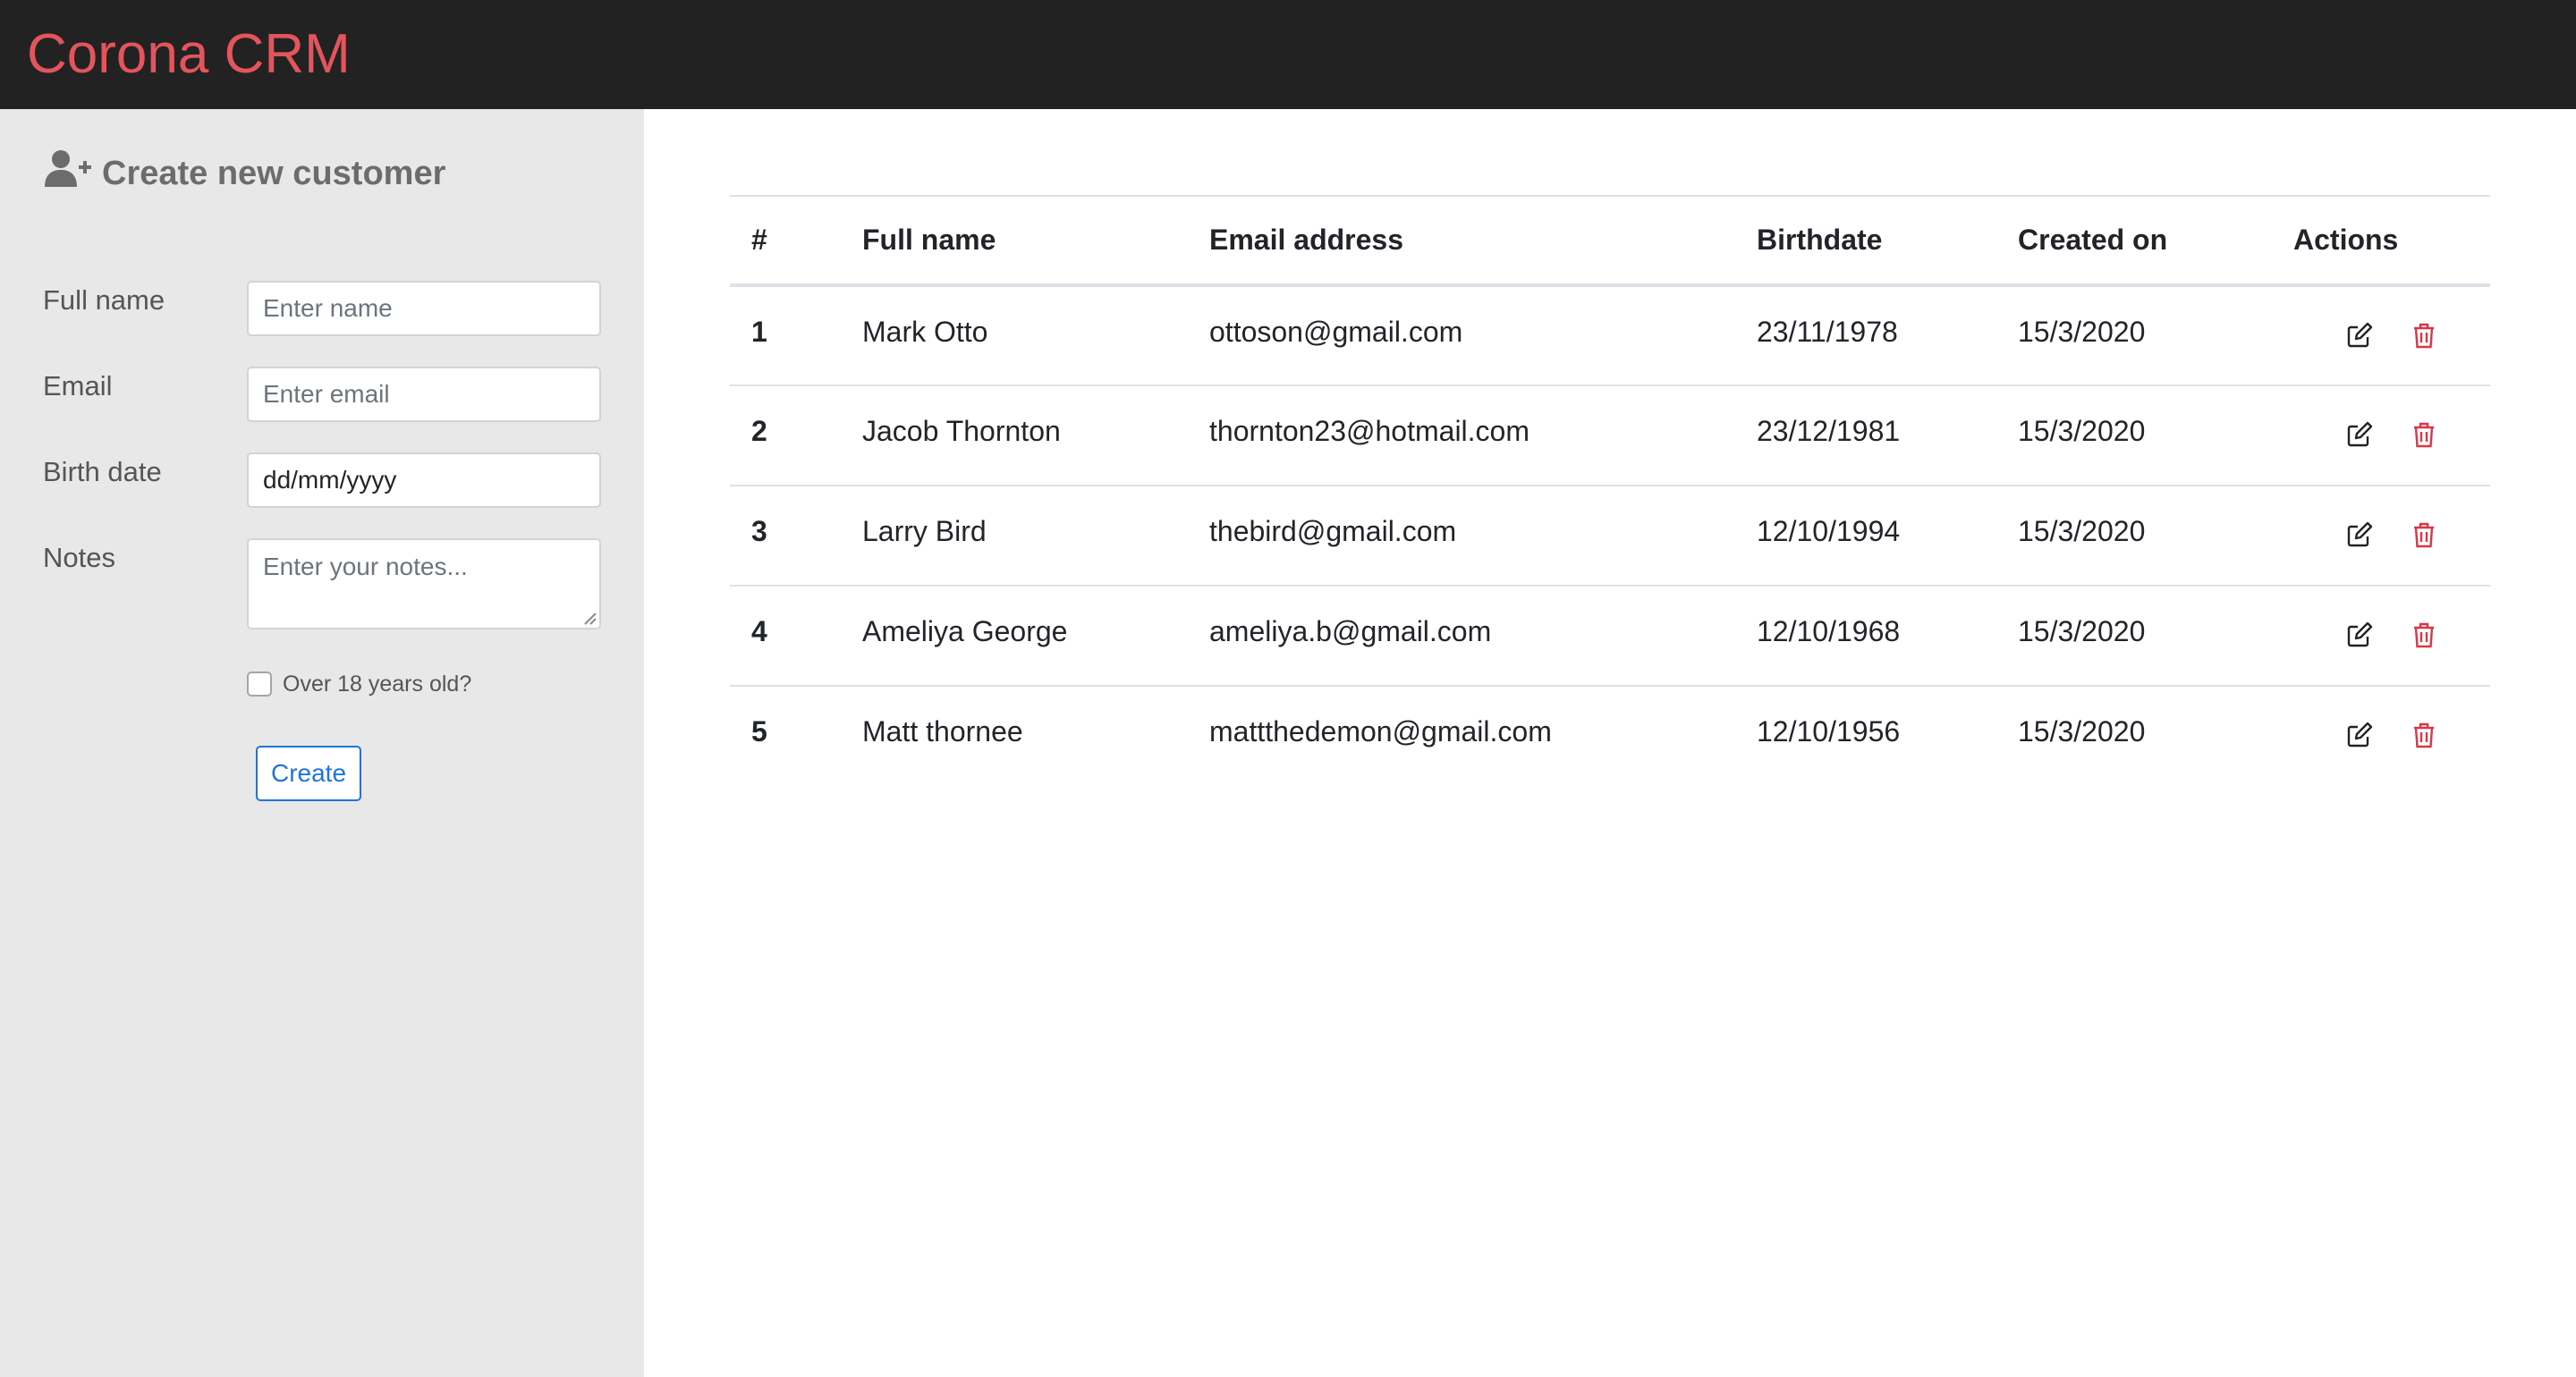 This screenshot has height=1377, width=2576. I want to click on form-title-text: Create new customer, so click(274, 173).